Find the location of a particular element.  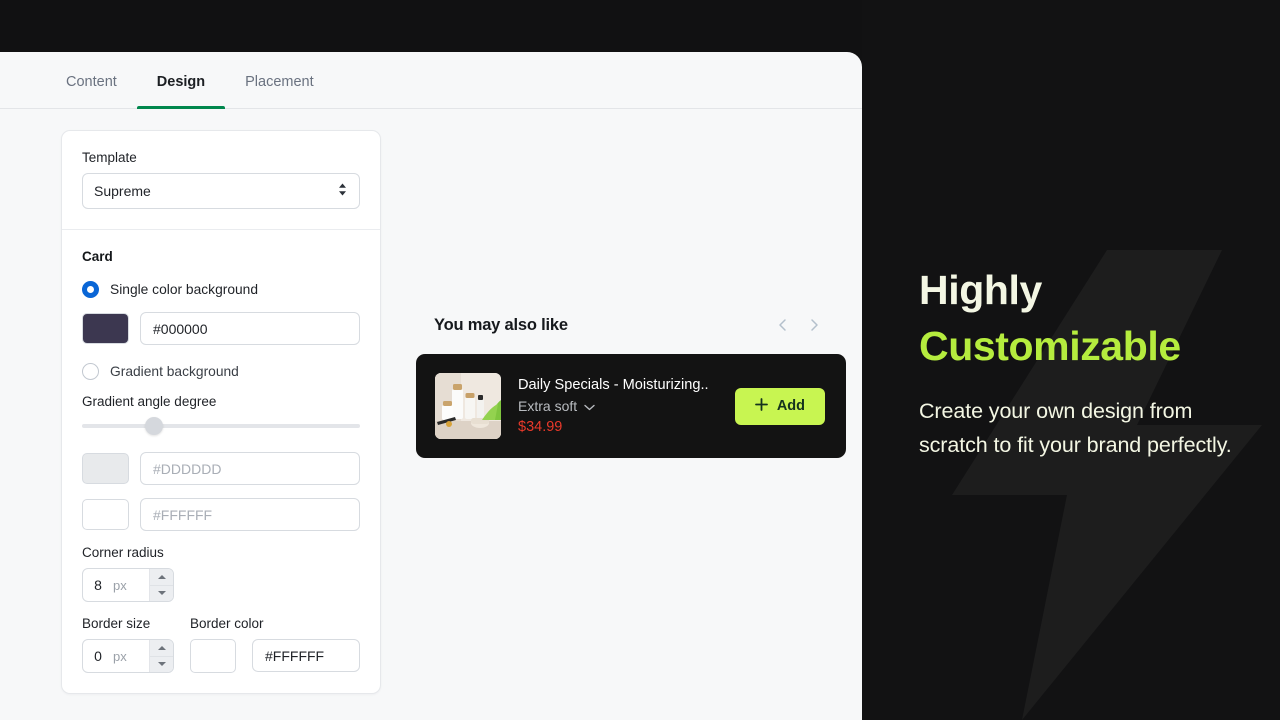

radio-single-color-background: Single color background is located at coordinates (221, 289).